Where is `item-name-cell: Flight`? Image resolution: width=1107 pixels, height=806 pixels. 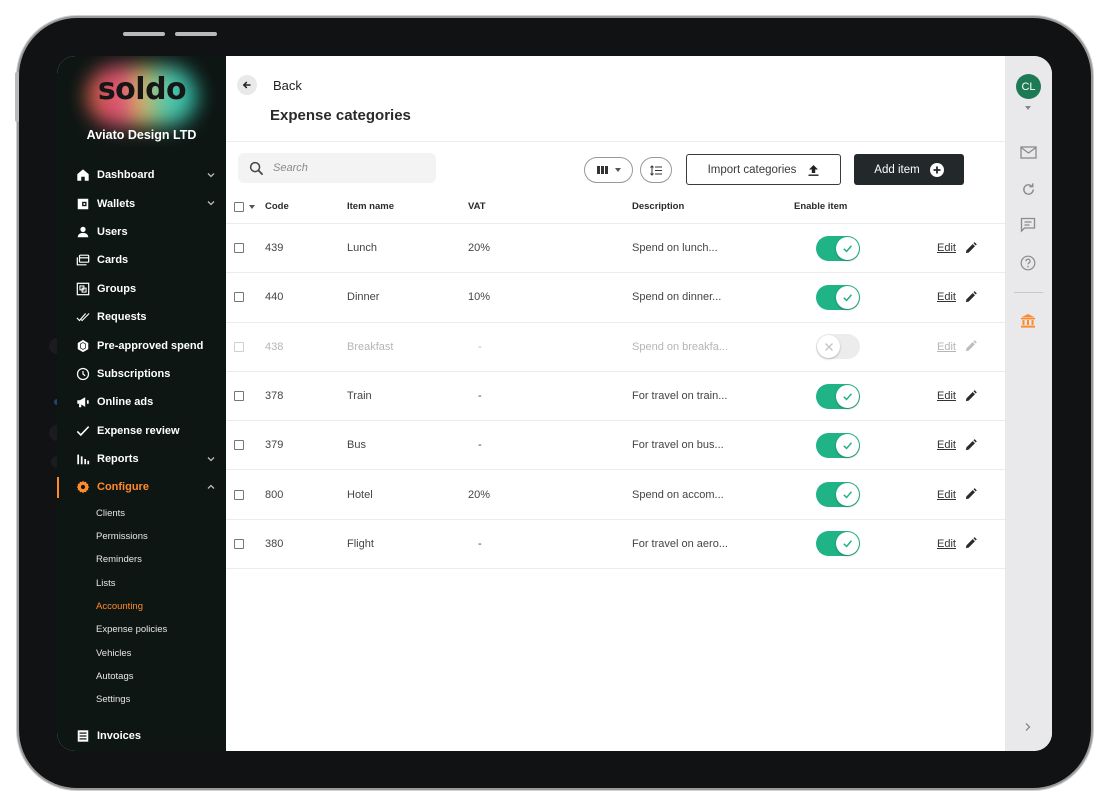
item-name-cell: Flight is located at coordinates (360, 543).